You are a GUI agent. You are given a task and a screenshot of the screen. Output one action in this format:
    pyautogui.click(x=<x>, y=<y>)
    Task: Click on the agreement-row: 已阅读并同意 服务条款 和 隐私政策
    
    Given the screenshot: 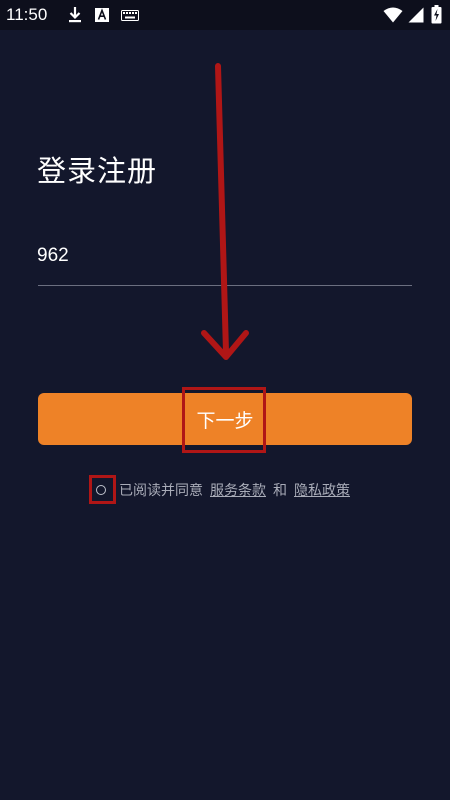 What is the action you would take?
    pyautogui.click(x=220, y=490)
    